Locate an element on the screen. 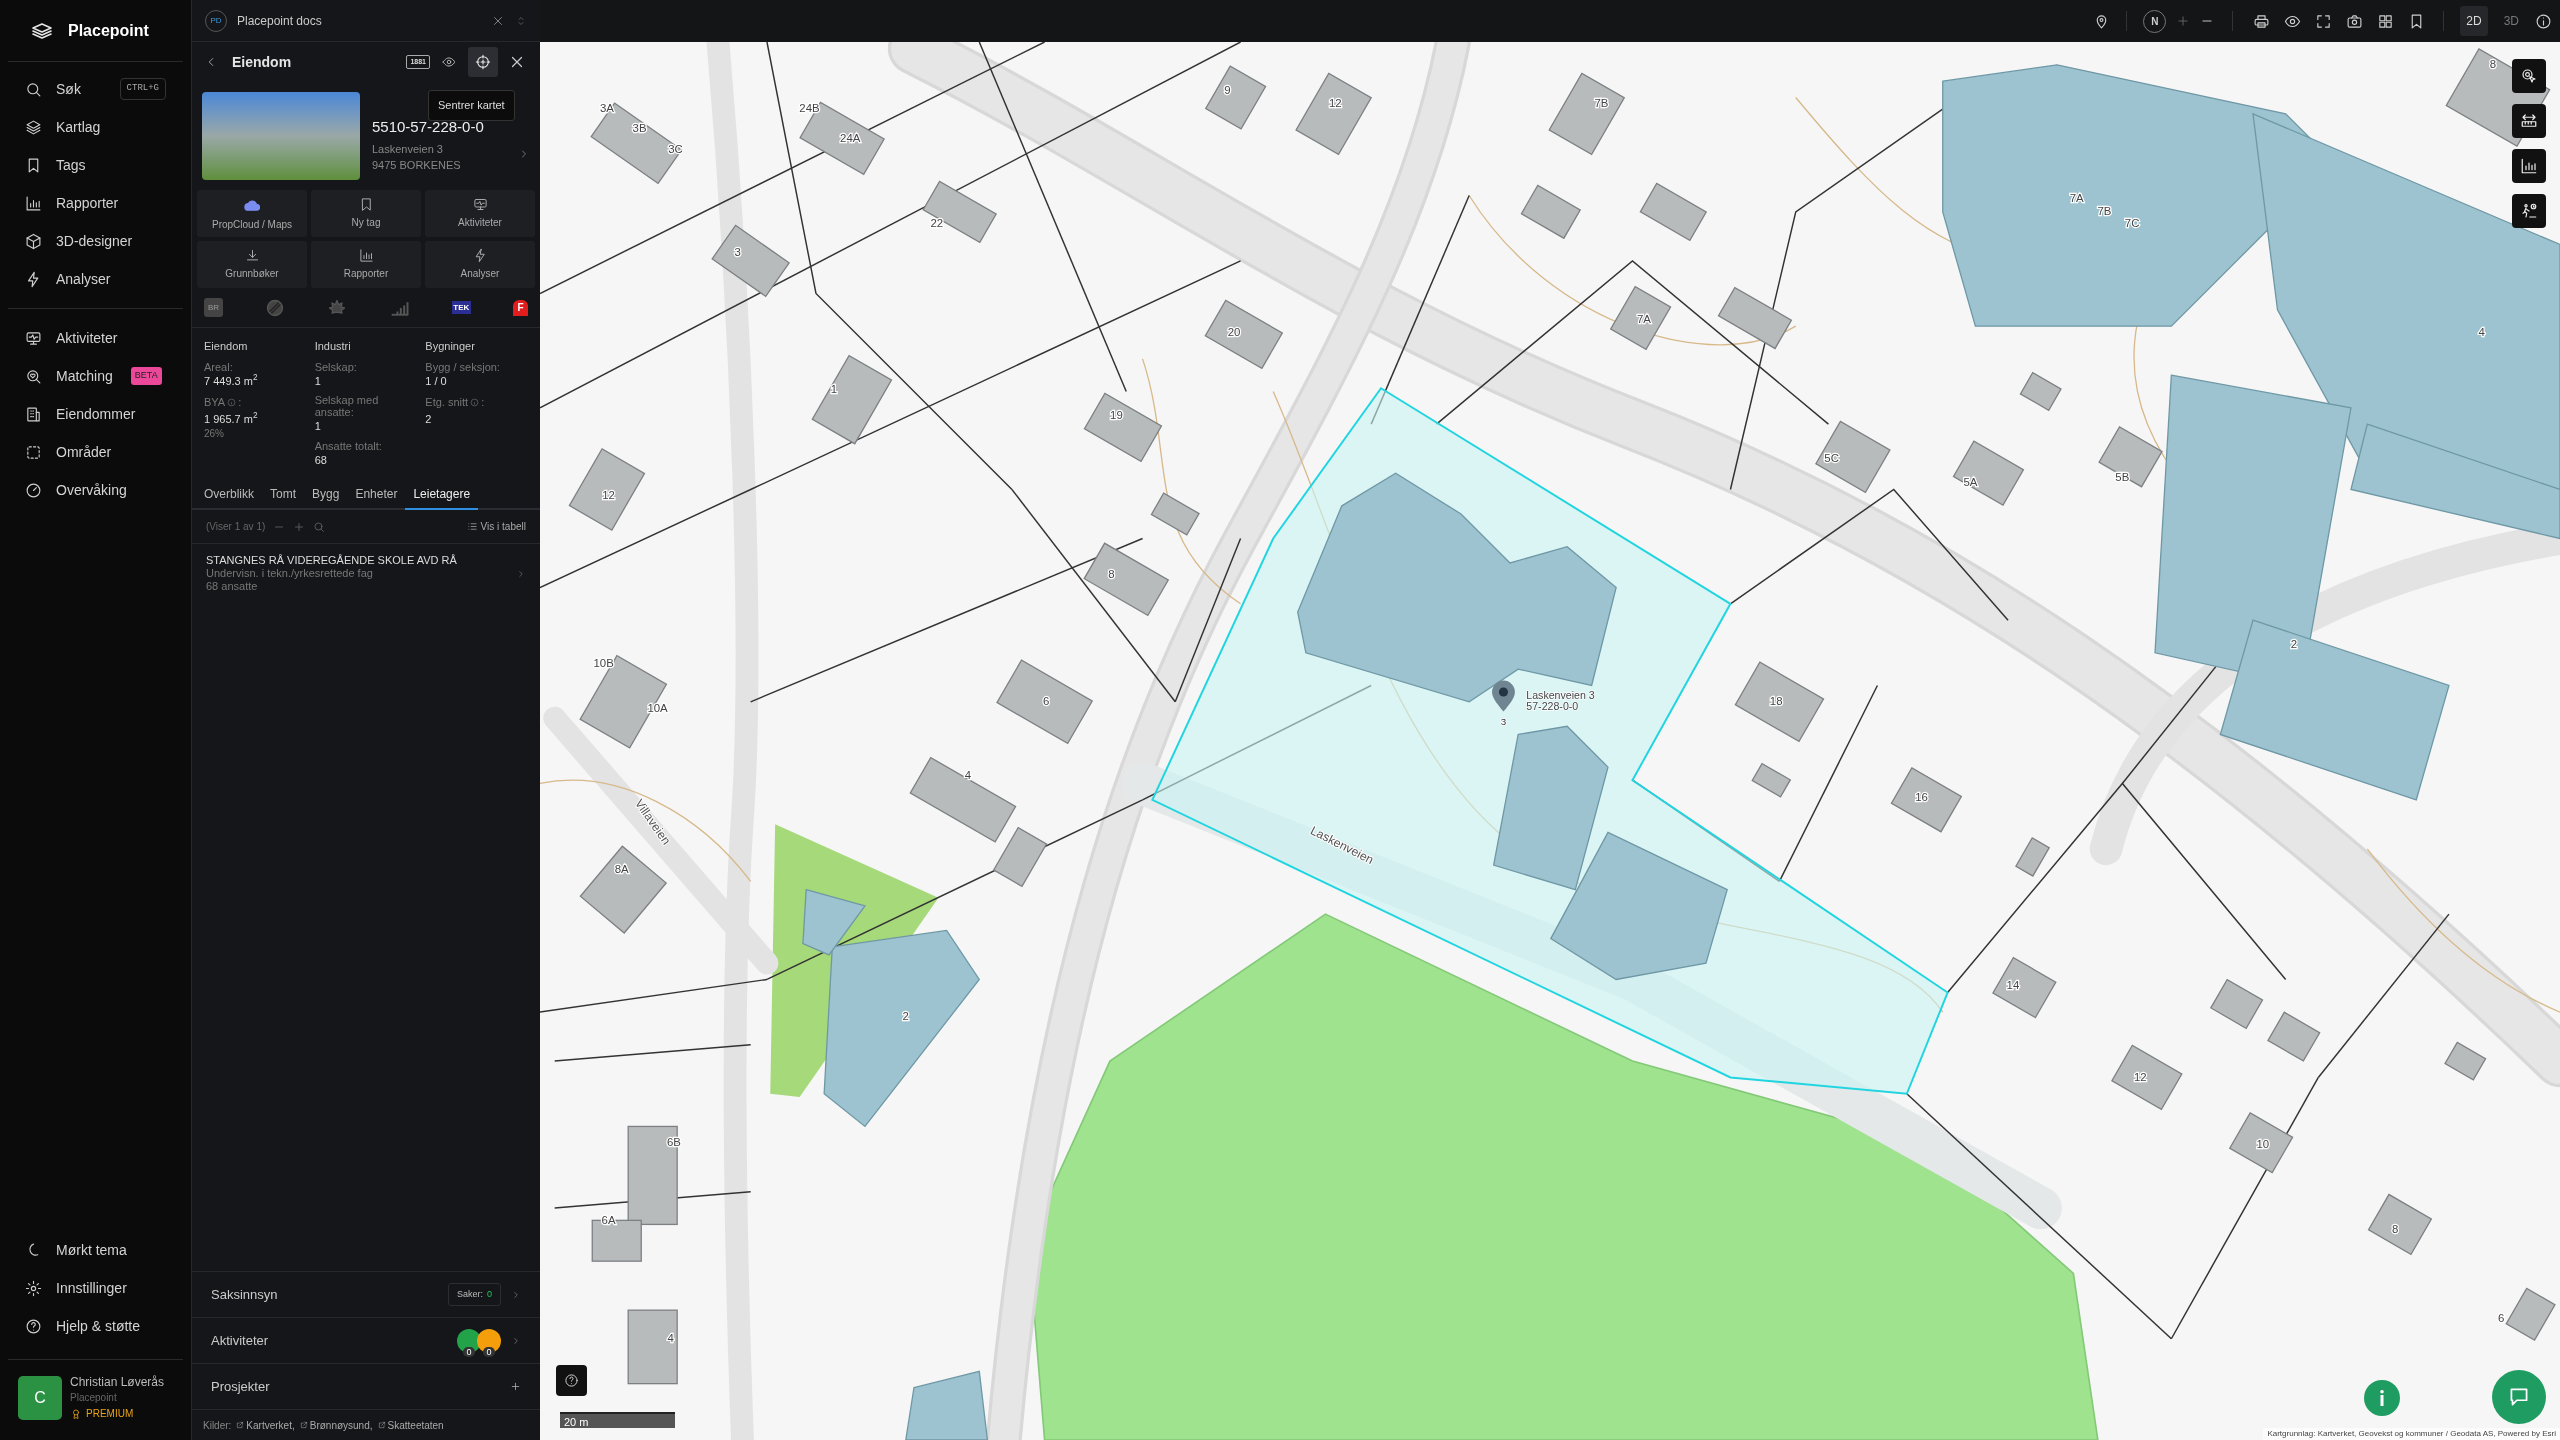  nav-item: Mørkt tema is located at coordinates (95, 1250).